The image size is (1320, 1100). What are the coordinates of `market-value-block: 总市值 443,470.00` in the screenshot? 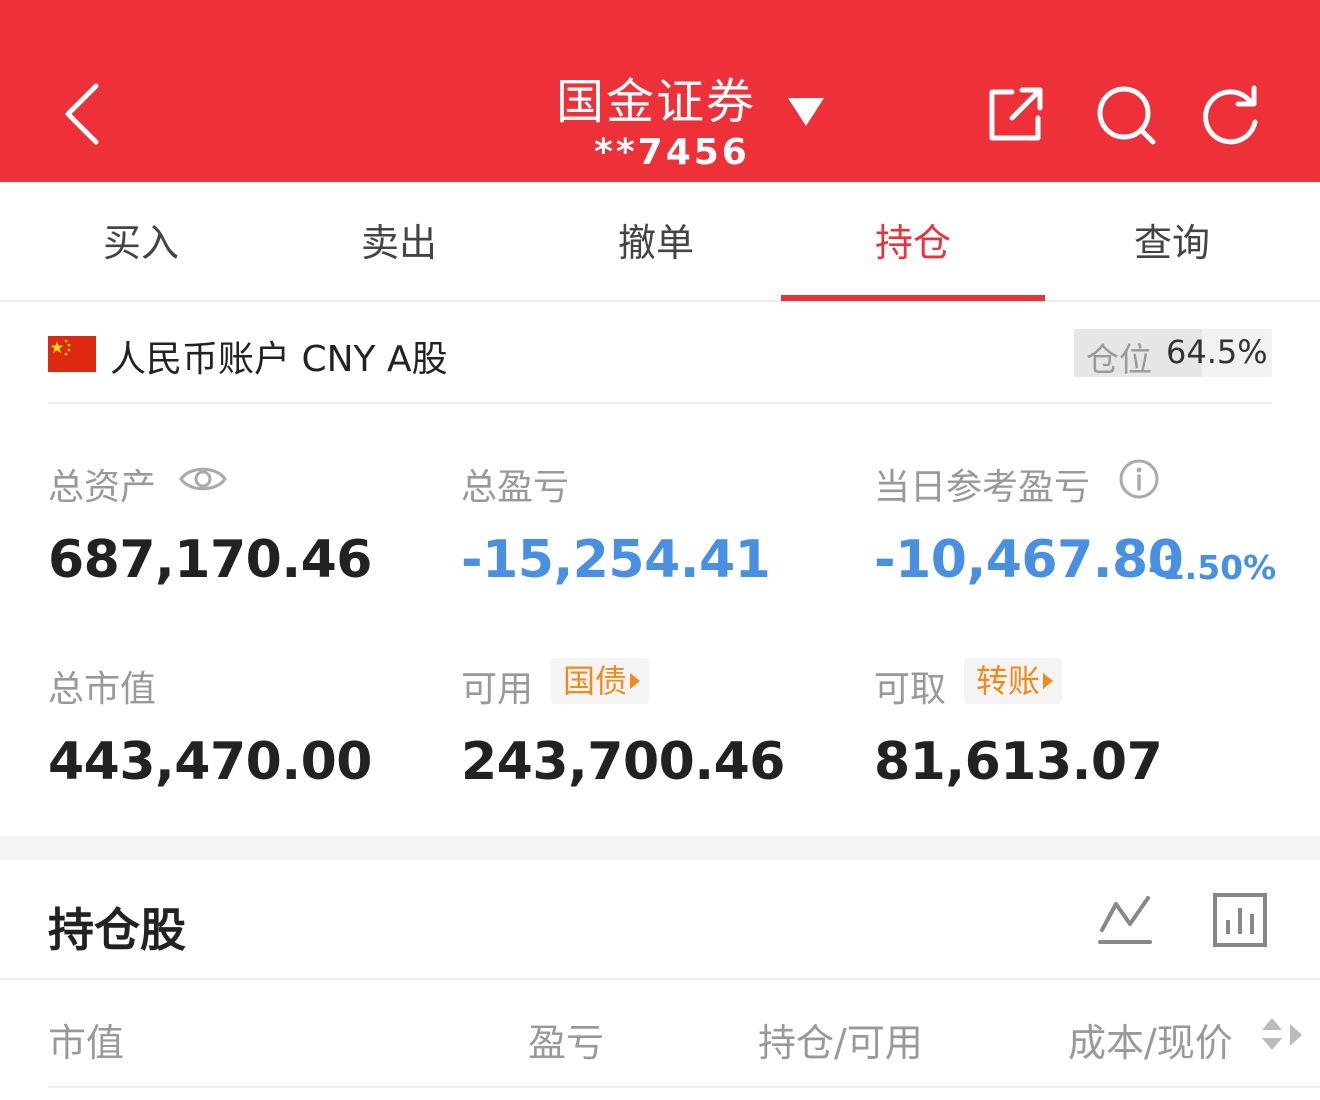 It's located at (258, 735).